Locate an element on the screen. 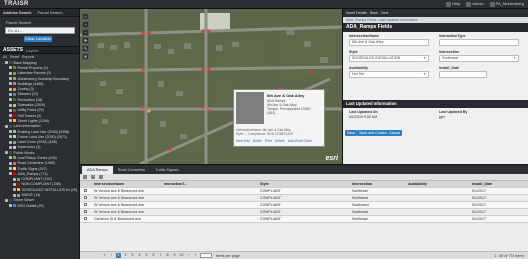 The image size is (528, 259). breadcrumb-item: Last Updated Information is located at coordinates (398, 20).